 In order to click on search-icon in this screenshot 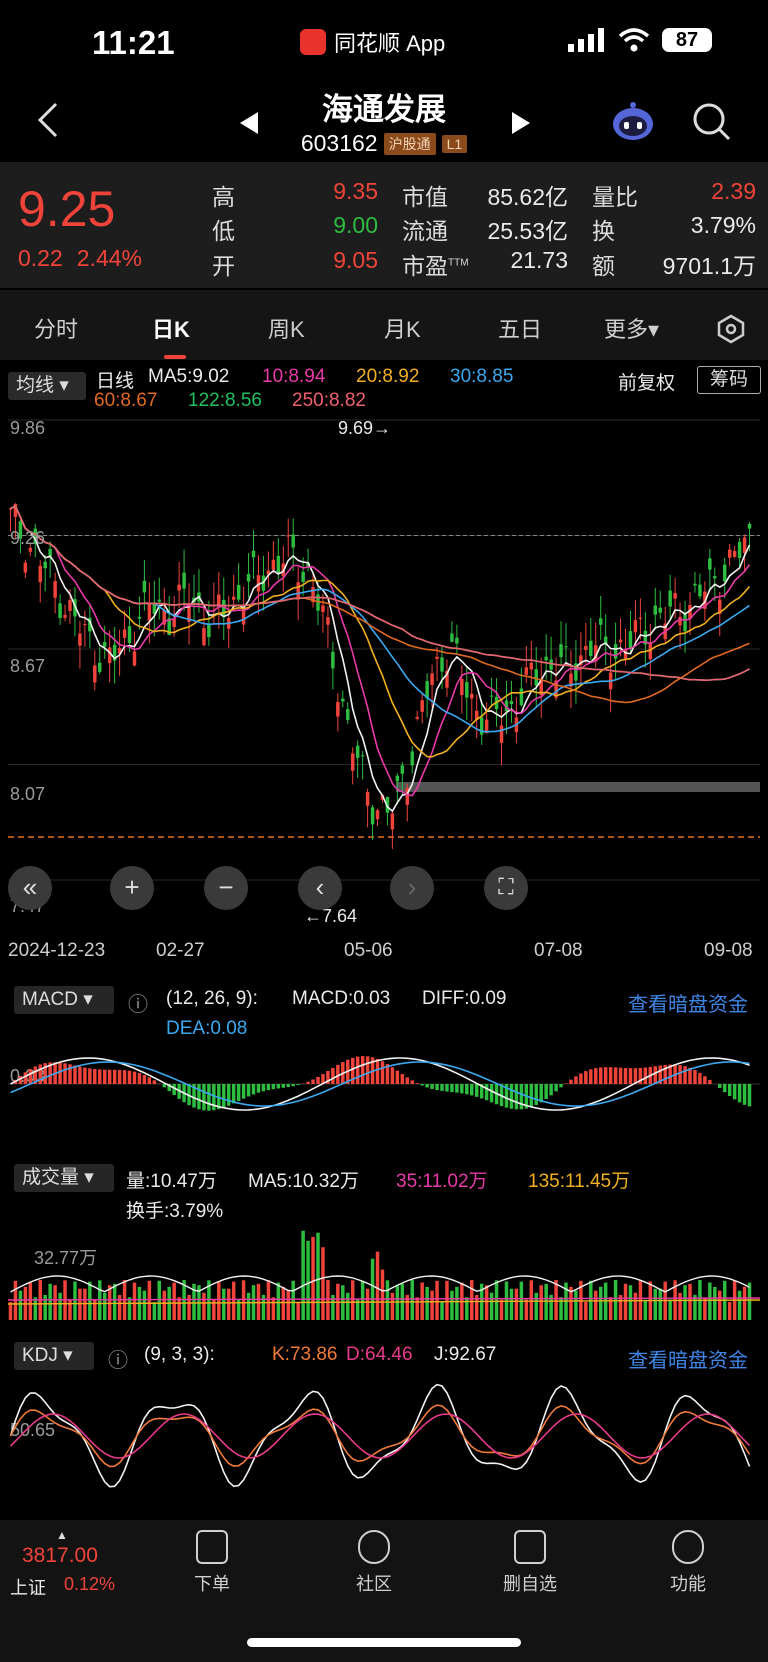, I will do `click(712, 122)`.